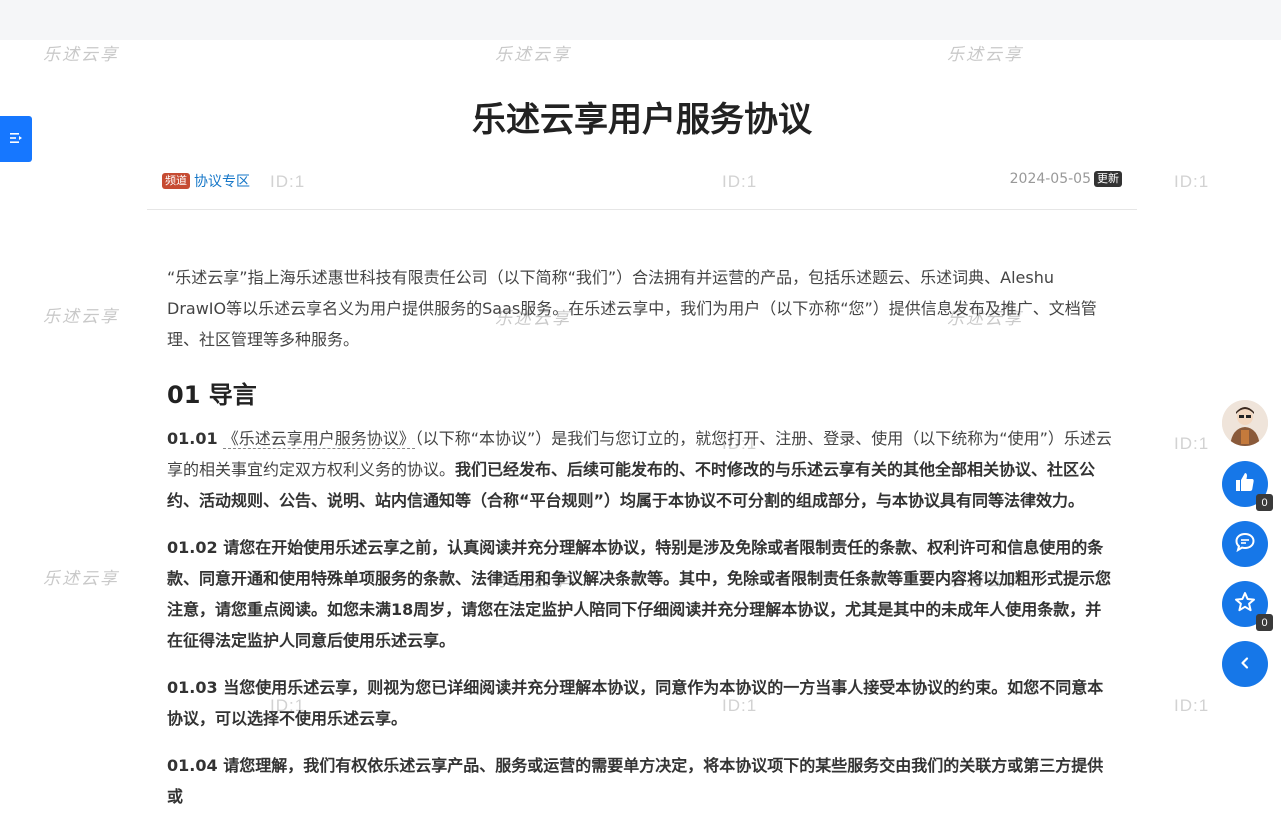 The image size is (1281, 828). I want to click on publish-date: 2024-05-05, so click(1050, 179).